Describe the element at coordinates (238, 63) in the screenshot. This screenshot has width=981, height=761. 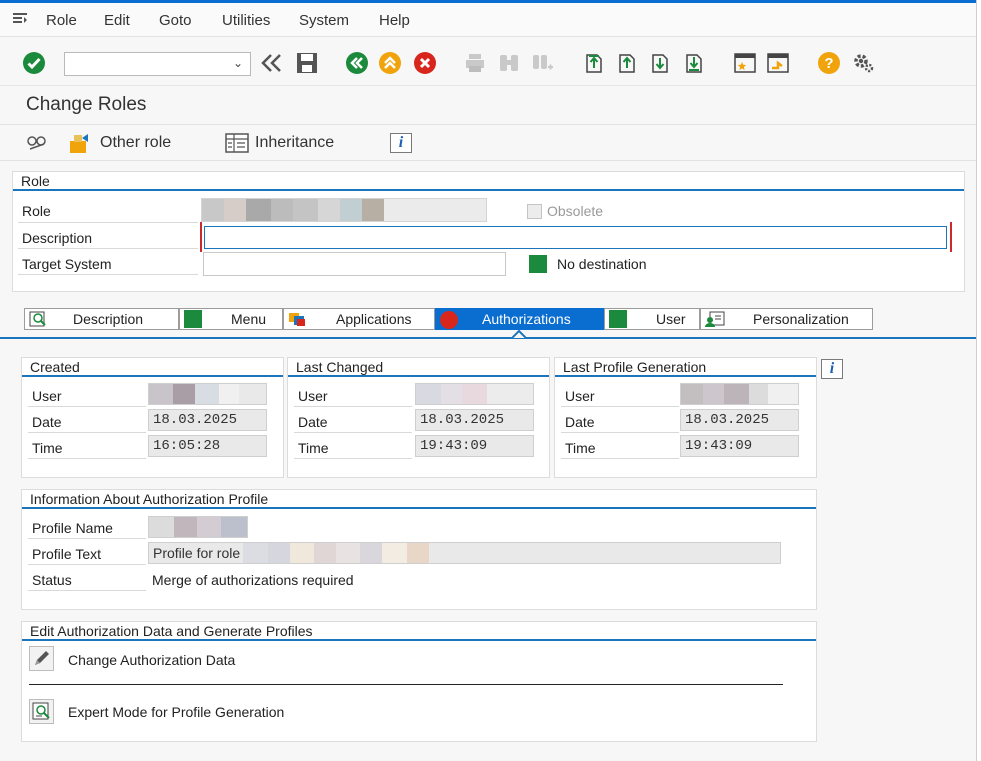
I see `chevron-down-icon: ⌄` at that location.